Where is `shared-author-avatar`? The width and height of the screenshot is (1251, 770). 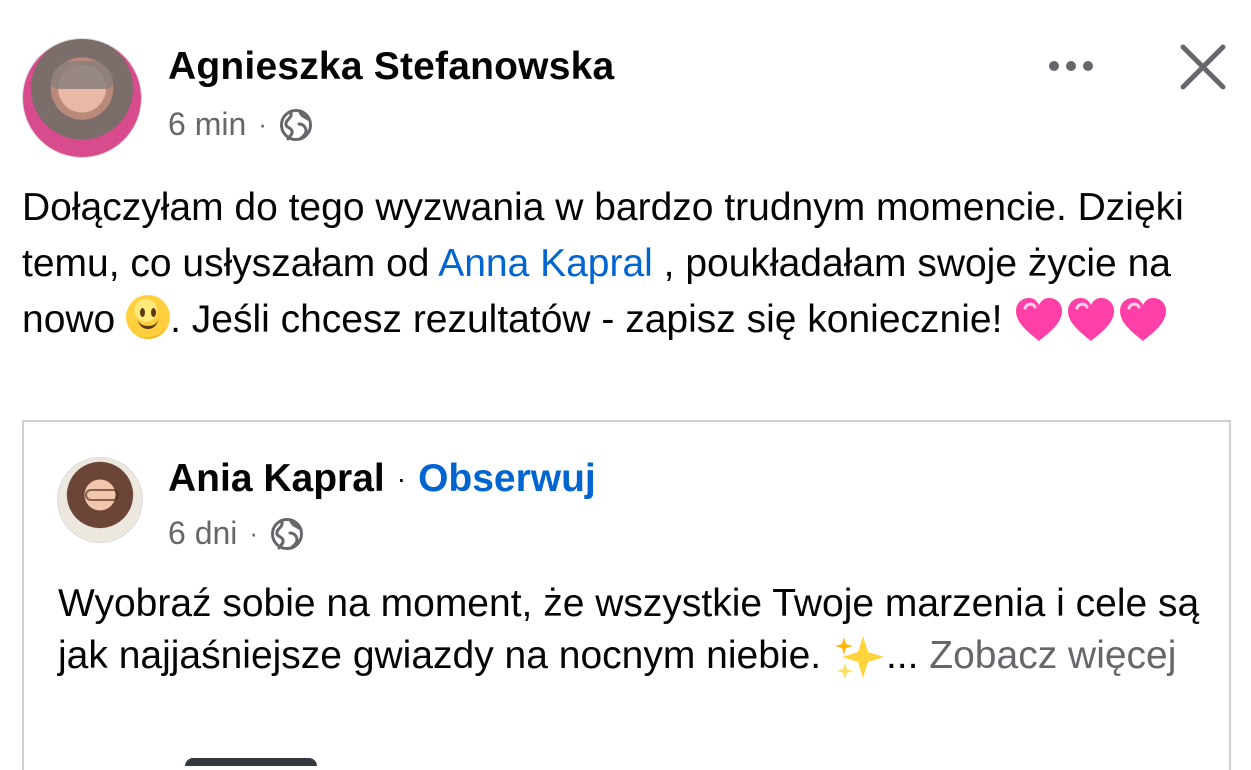 shared-author-avatar is located at coordinates (100, 500).